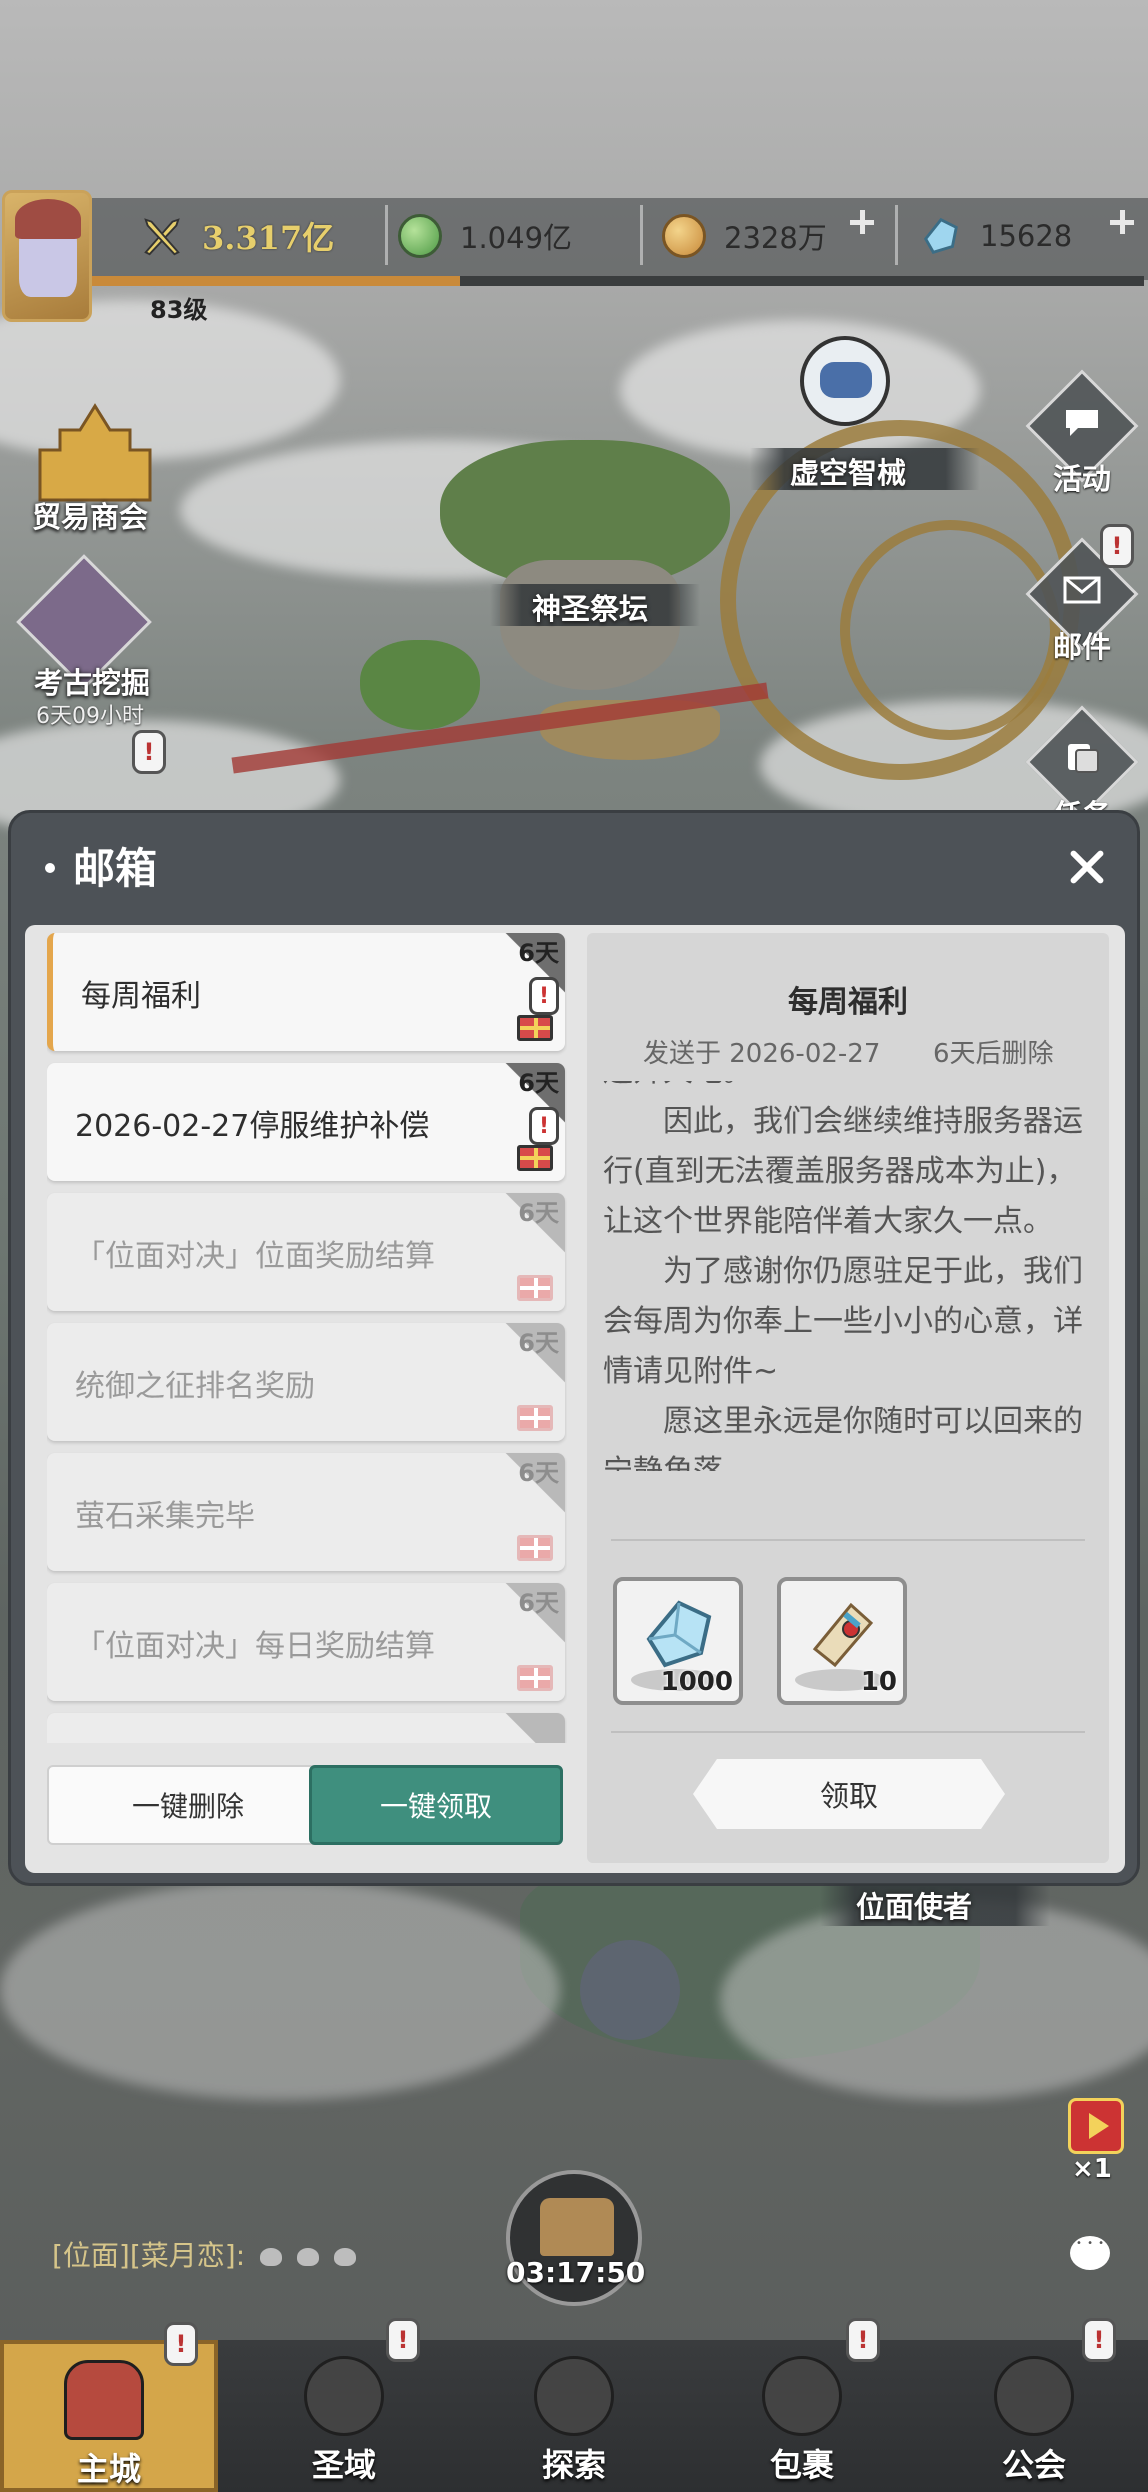 This screenshot has height=2492, width=1148. Describe the element at coordinates (1081, 647) in the screenshot. I see `mail-label: 邮件` at that location.